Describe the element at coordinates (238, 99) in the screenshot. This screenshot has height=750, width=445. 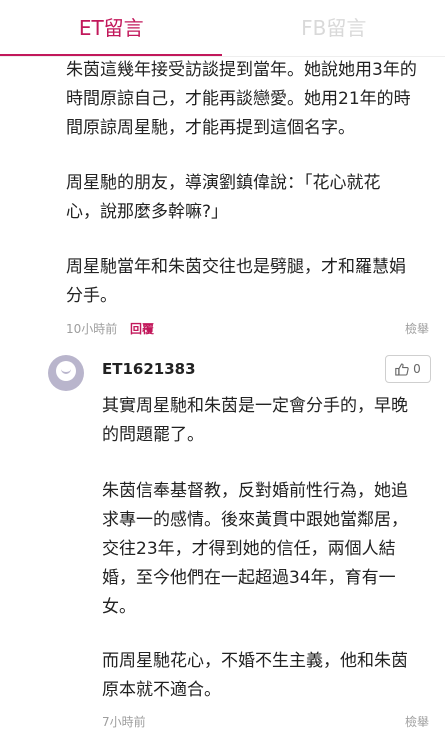
I see `comment-text-line: 時間原諒自己，才能再談戀愛。她用21年的時` at that location.